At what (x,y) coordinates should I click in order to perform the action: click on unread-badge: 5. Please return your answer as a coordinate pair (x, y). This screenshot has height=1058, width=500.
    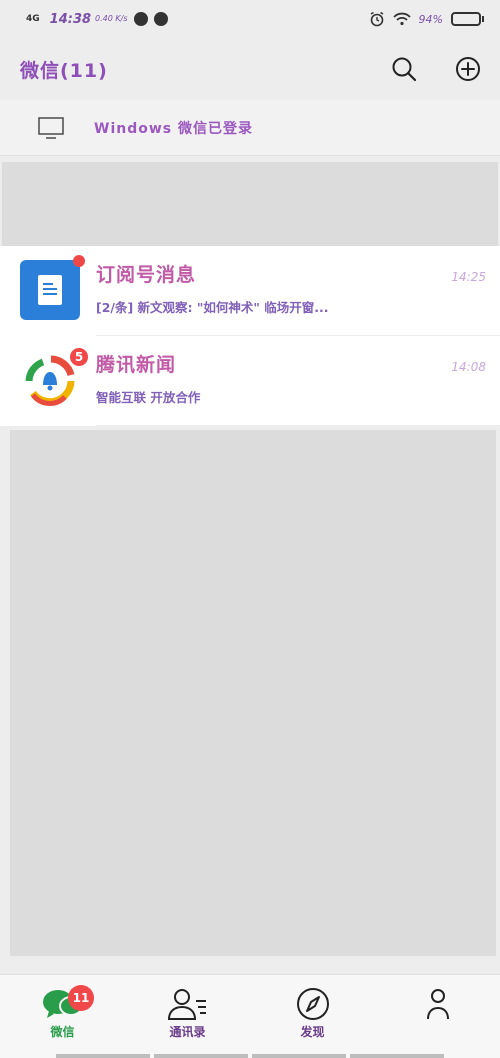
    Looking at the image, I should click on (79, 357).